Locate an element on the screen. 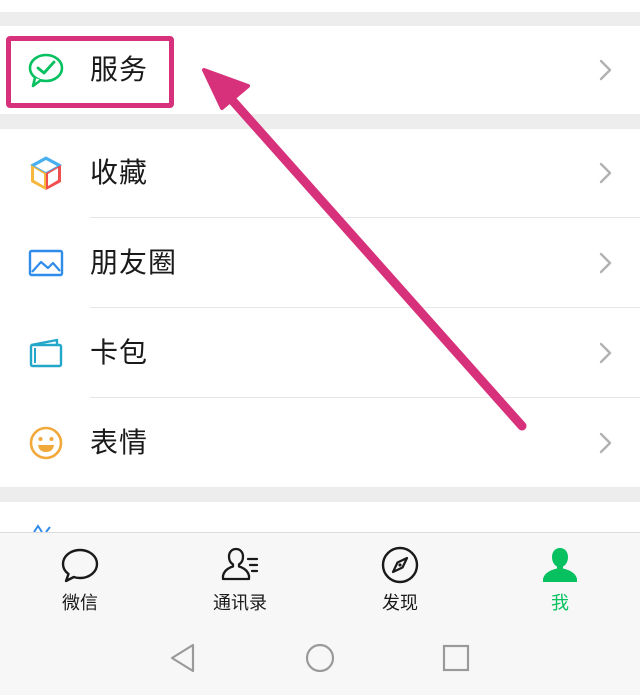  chat-bubble-icon is located at coordinates (80, 565).